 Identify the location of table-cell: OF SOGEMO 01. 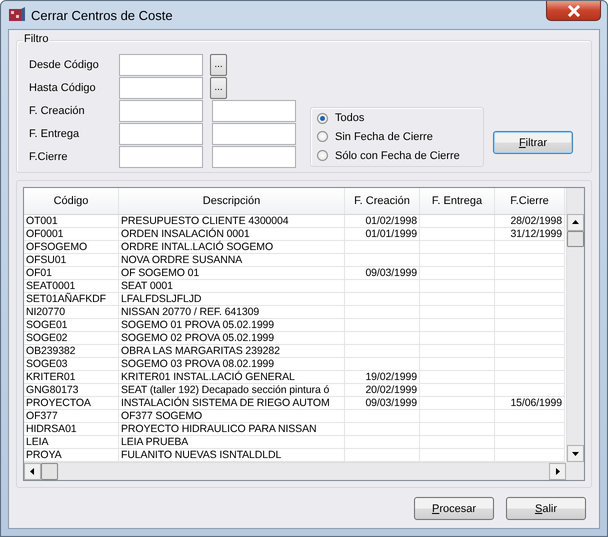
(232, 273).